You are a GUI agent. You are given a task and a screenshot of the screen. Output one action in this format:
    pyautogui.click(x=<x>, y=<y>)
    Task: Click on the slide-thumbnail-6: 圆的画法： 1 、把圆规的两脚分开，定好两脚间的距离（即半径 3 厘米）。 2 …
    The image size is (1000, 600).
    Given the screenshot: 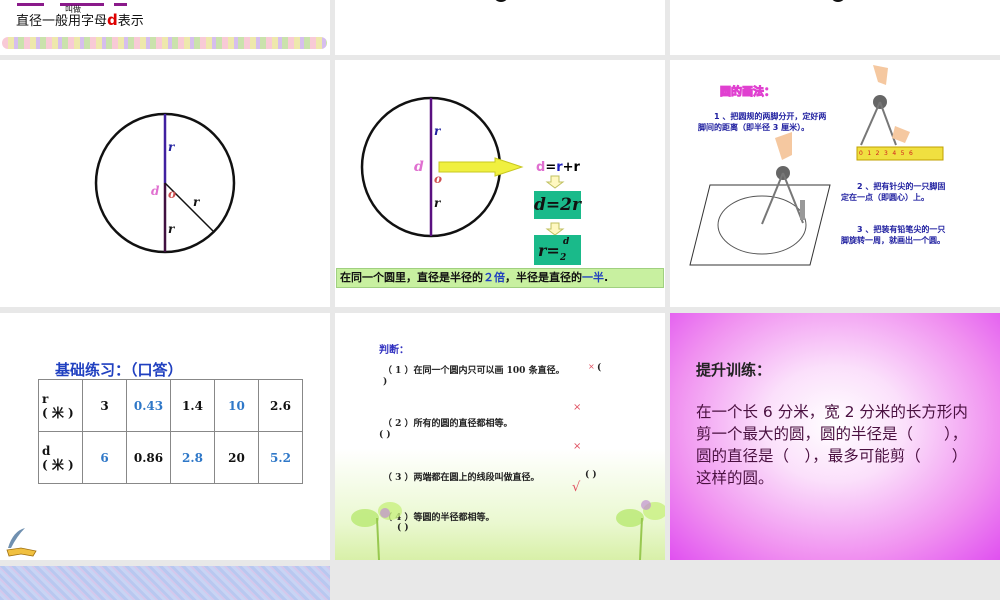 What is the action you would take?
    pyautogui.click(x=835, y=183)
    